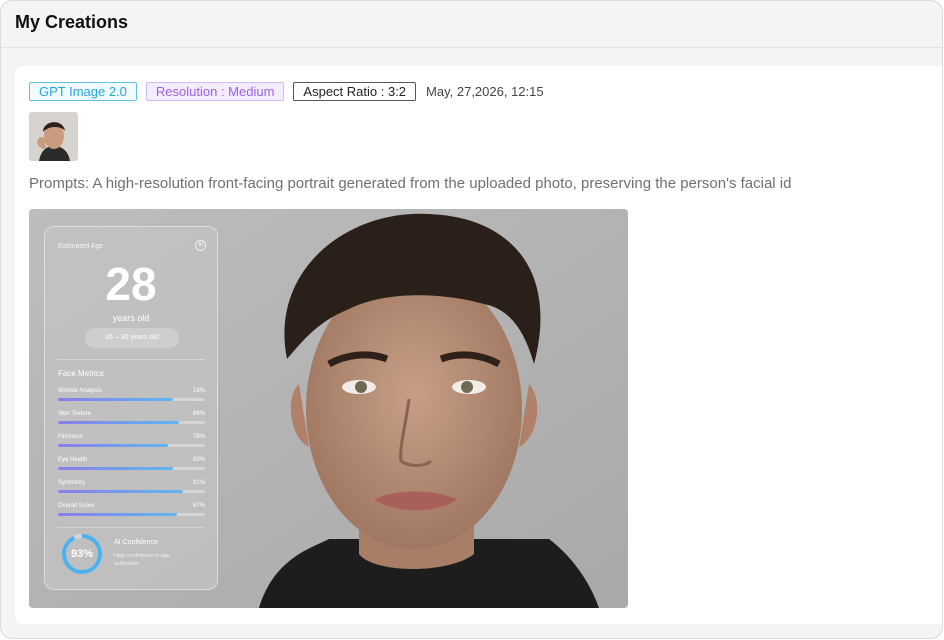  I want to click on creation-timestamp: May, 27,2026, 12:15, so click(485, 91).